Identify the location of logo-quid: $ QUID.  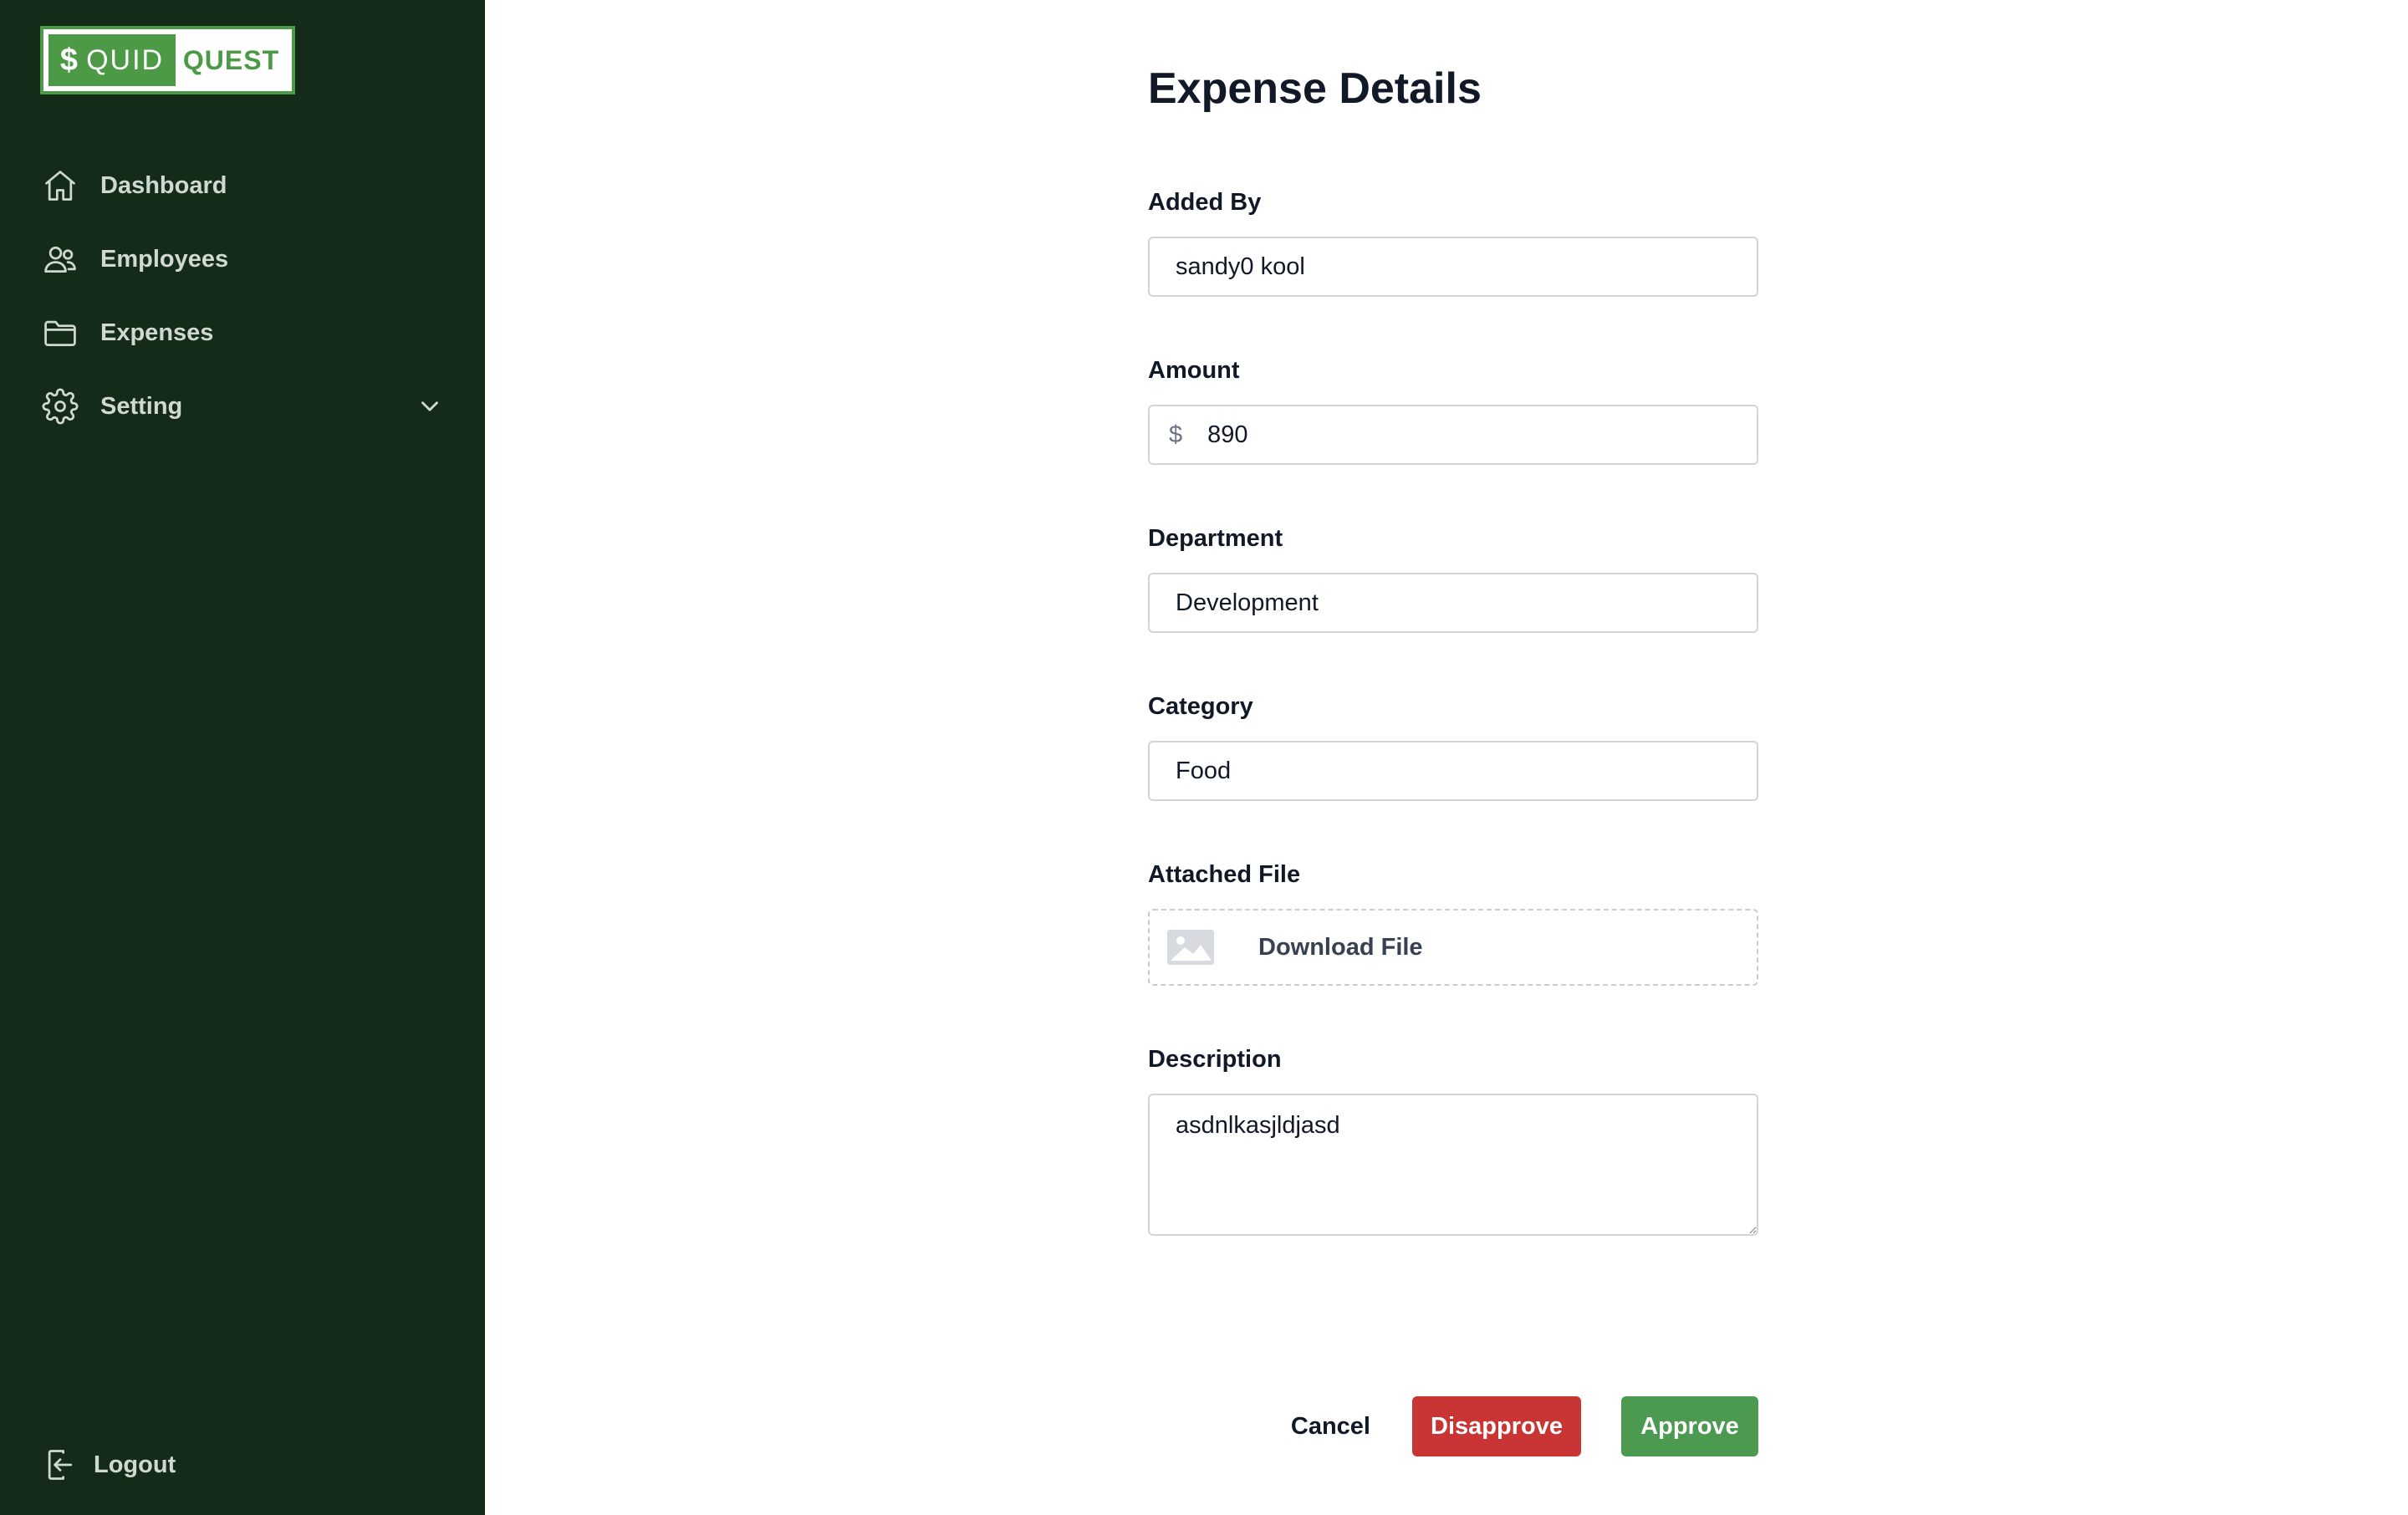
(112, 60).